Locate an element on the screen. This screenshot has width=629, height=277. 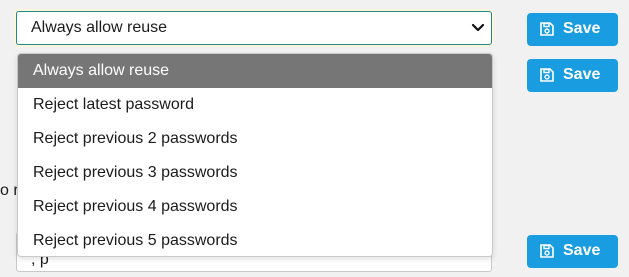
option-reject-previous-5-passwords: Reject previous 5 passwords is located at coordinates (255, 240).